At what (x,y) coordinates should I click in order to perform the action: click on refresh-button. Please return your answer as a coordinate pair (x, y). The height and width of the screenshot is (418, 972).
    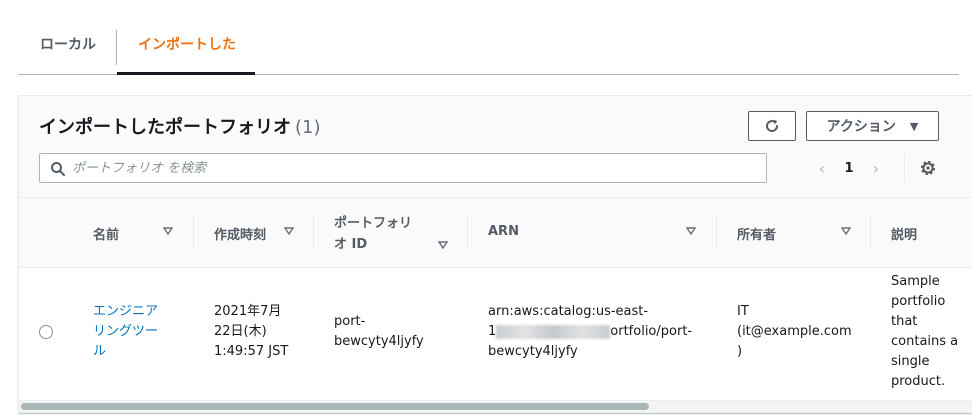
    Looking at the image, I should click on (772, 126).